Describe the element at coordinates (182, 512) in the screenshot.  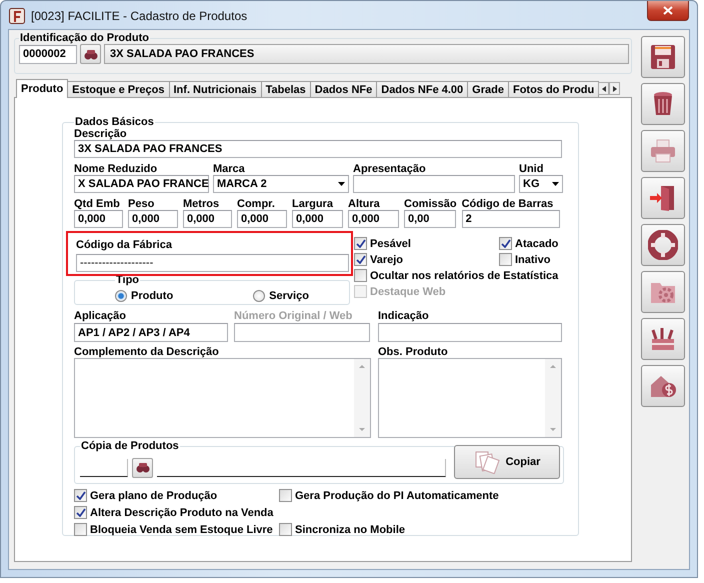
I see `checkbox-label: Altera Descrição Produto na Venda` at that location.